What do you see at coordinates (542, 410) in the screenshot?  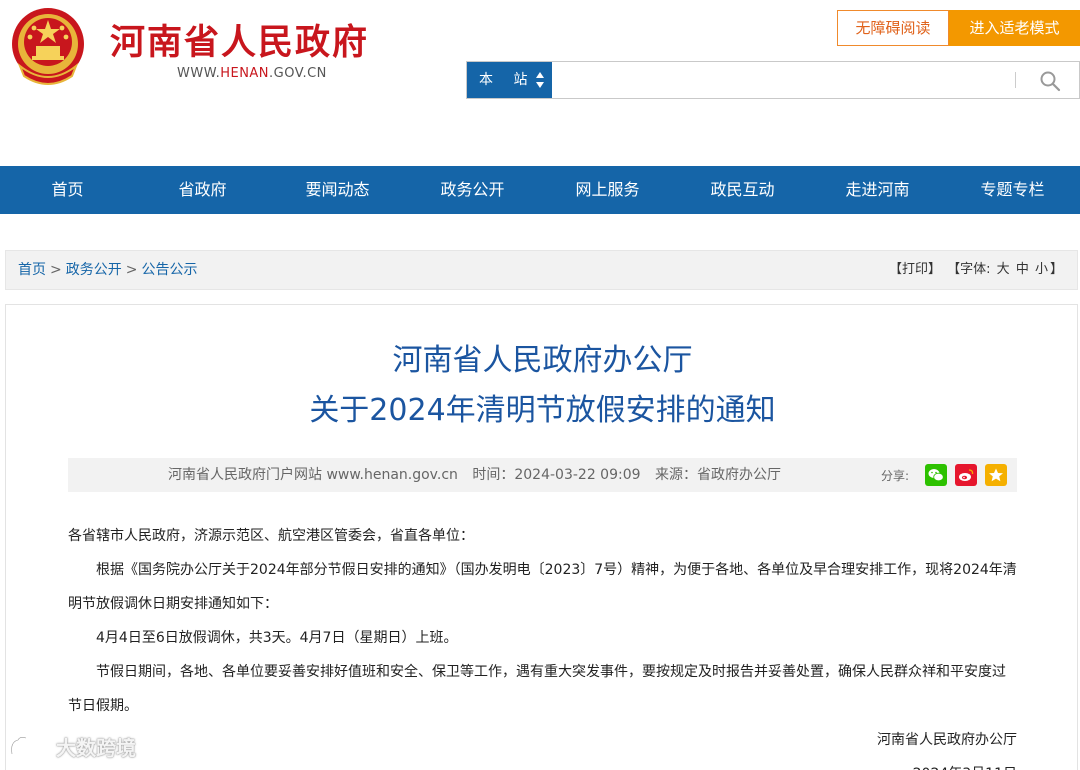 I see `article-title-line2: 关于2024年清明节放假安排的通知` at bounding box center [542, 410].